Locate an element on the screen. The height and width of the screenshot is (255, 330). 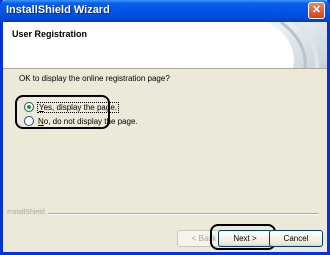
wizard-header-graphic is located at coordinates (297, 45).